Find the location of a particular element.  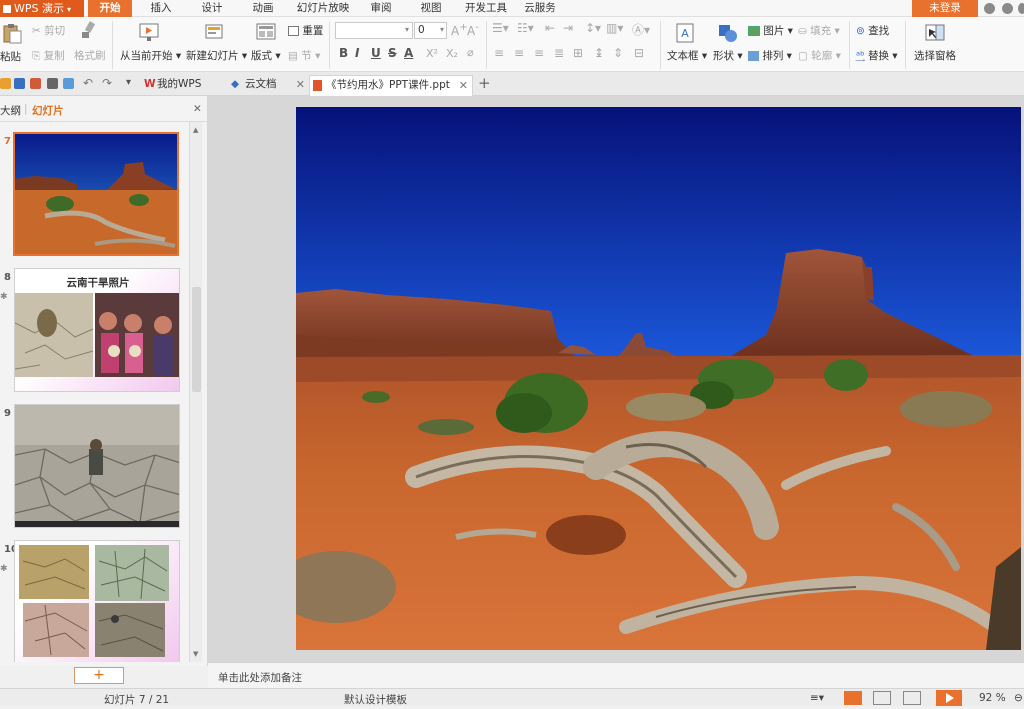

add-slide-button: + is located at coordinates (99, 675).